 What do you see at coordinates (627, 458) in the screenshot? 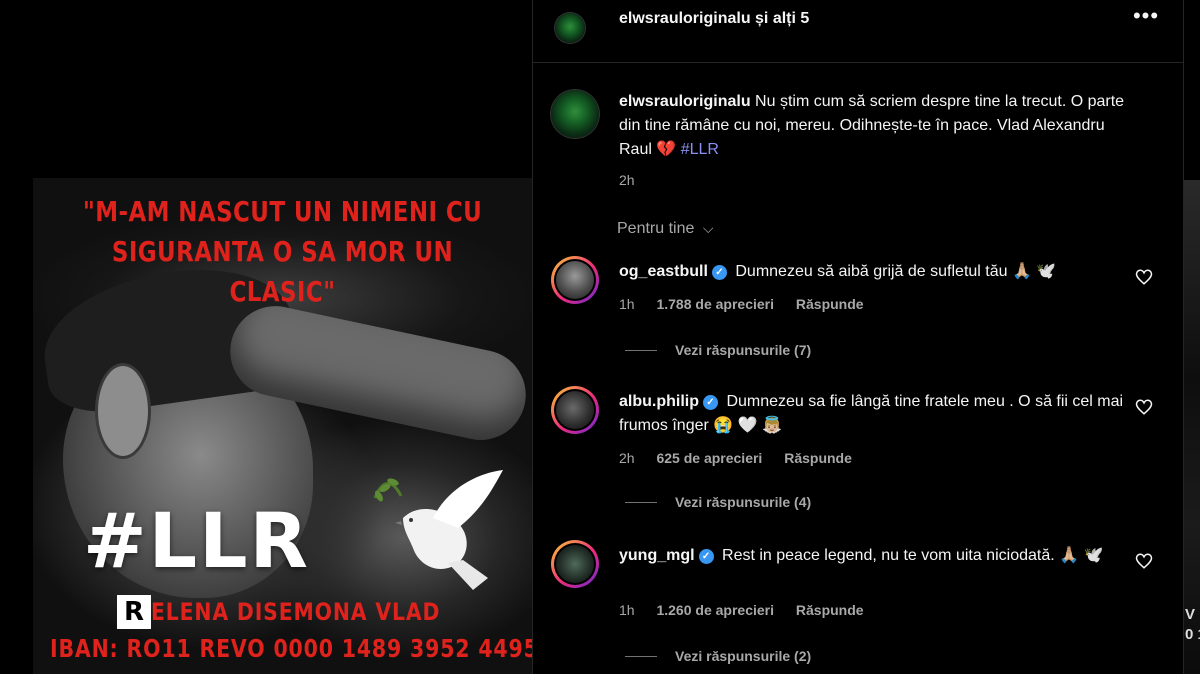
I see `comment-time: 2h` at bounding box center [627, 458].